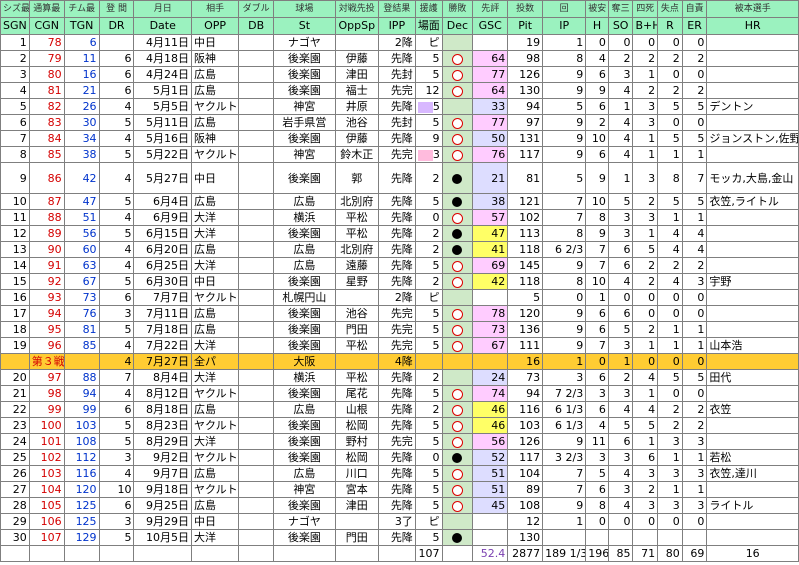  What do you see at coordinates (752, 345) in the screenshot?
I see `cell-hr: 山本浩` at bounding box center [752, 345].